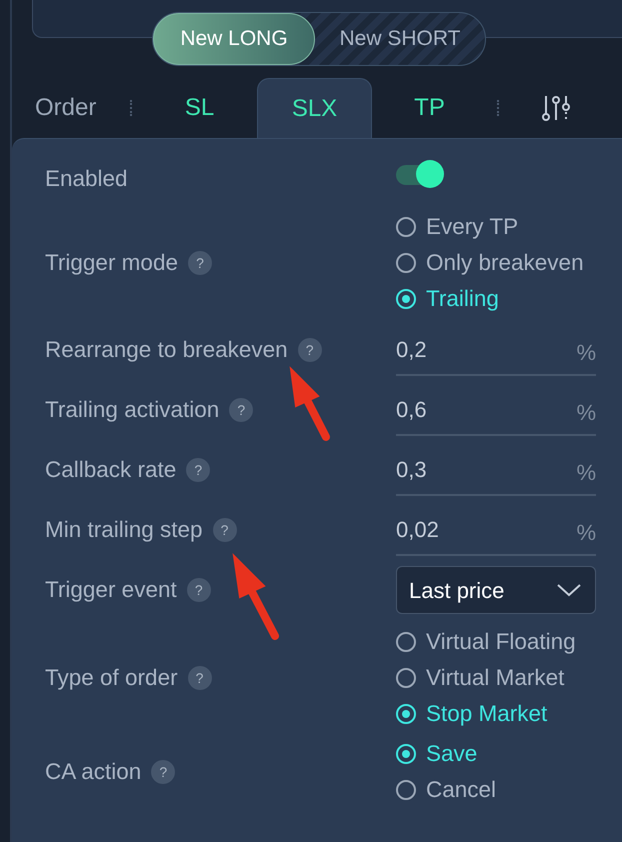 The height and width of the screenshot is (842, 622). What do you see at coordinates (556, 108) in the screenshot?
I see `sliders-icon` at bounding box center [556, 108].